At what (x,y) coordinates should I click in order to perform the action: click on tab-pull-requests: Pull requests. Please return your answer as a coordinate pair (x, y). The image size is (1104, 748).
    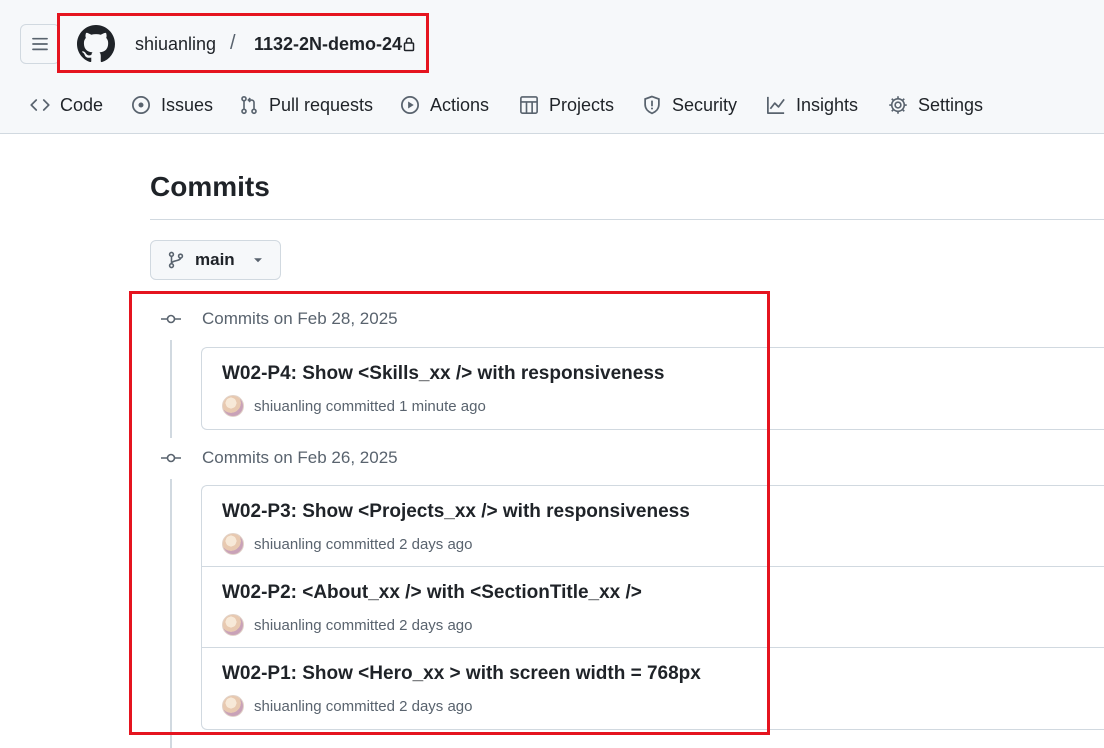
    Looking at the image, I should click on (306, 105).